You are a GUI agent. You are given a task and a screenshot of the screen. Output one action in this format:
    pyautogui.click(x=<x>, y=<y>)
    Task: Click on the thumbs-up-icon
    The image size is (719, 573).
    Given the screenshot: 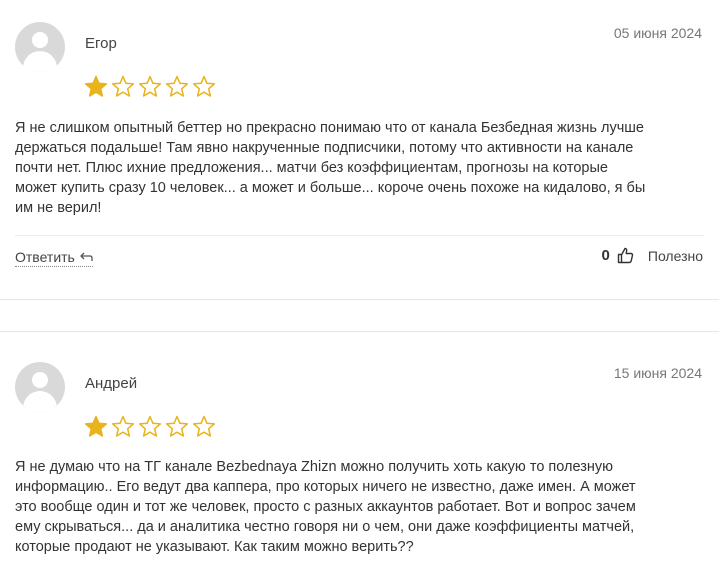 What is the action you would take?
    pyautogui.click(x=625, y=255)
    